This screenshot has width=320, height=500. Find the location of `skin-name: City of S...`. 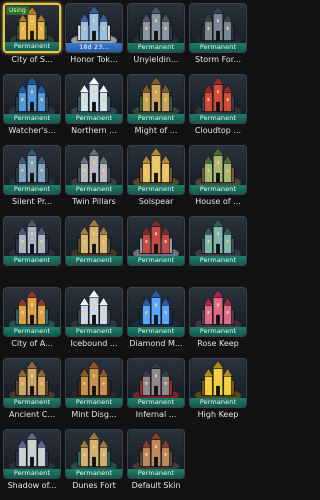

skin-name: City of S... is located at coordinates (32, 59).